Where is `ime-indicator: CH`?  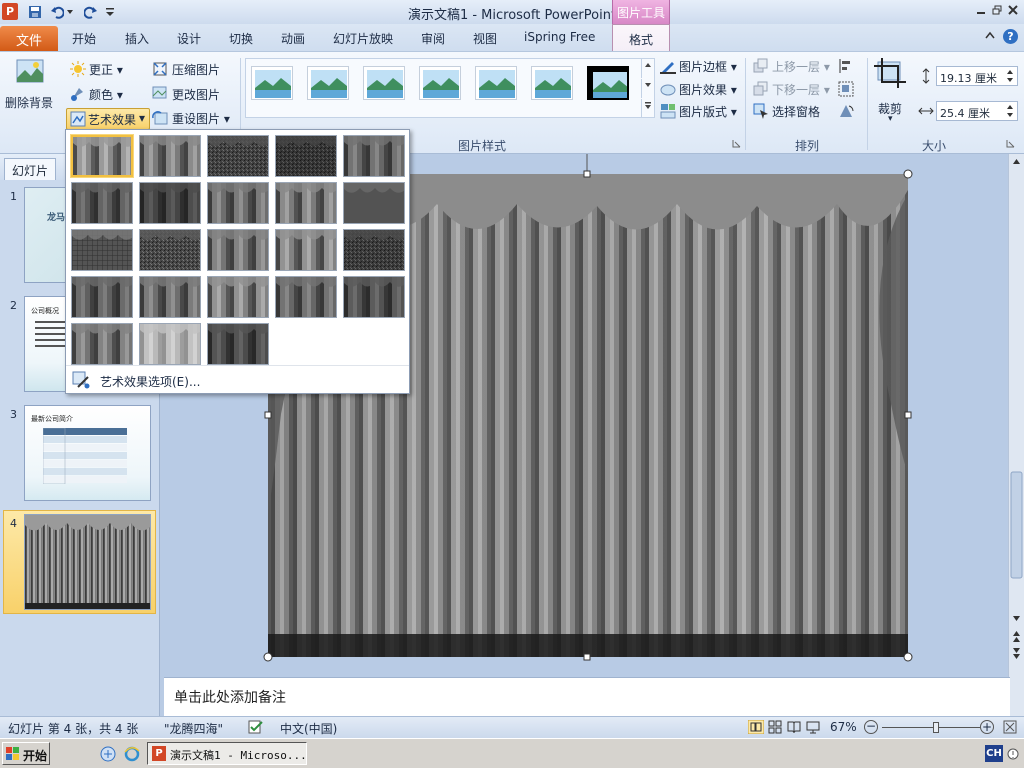 ime-indicator: CH is located at coordinates (994, 753).